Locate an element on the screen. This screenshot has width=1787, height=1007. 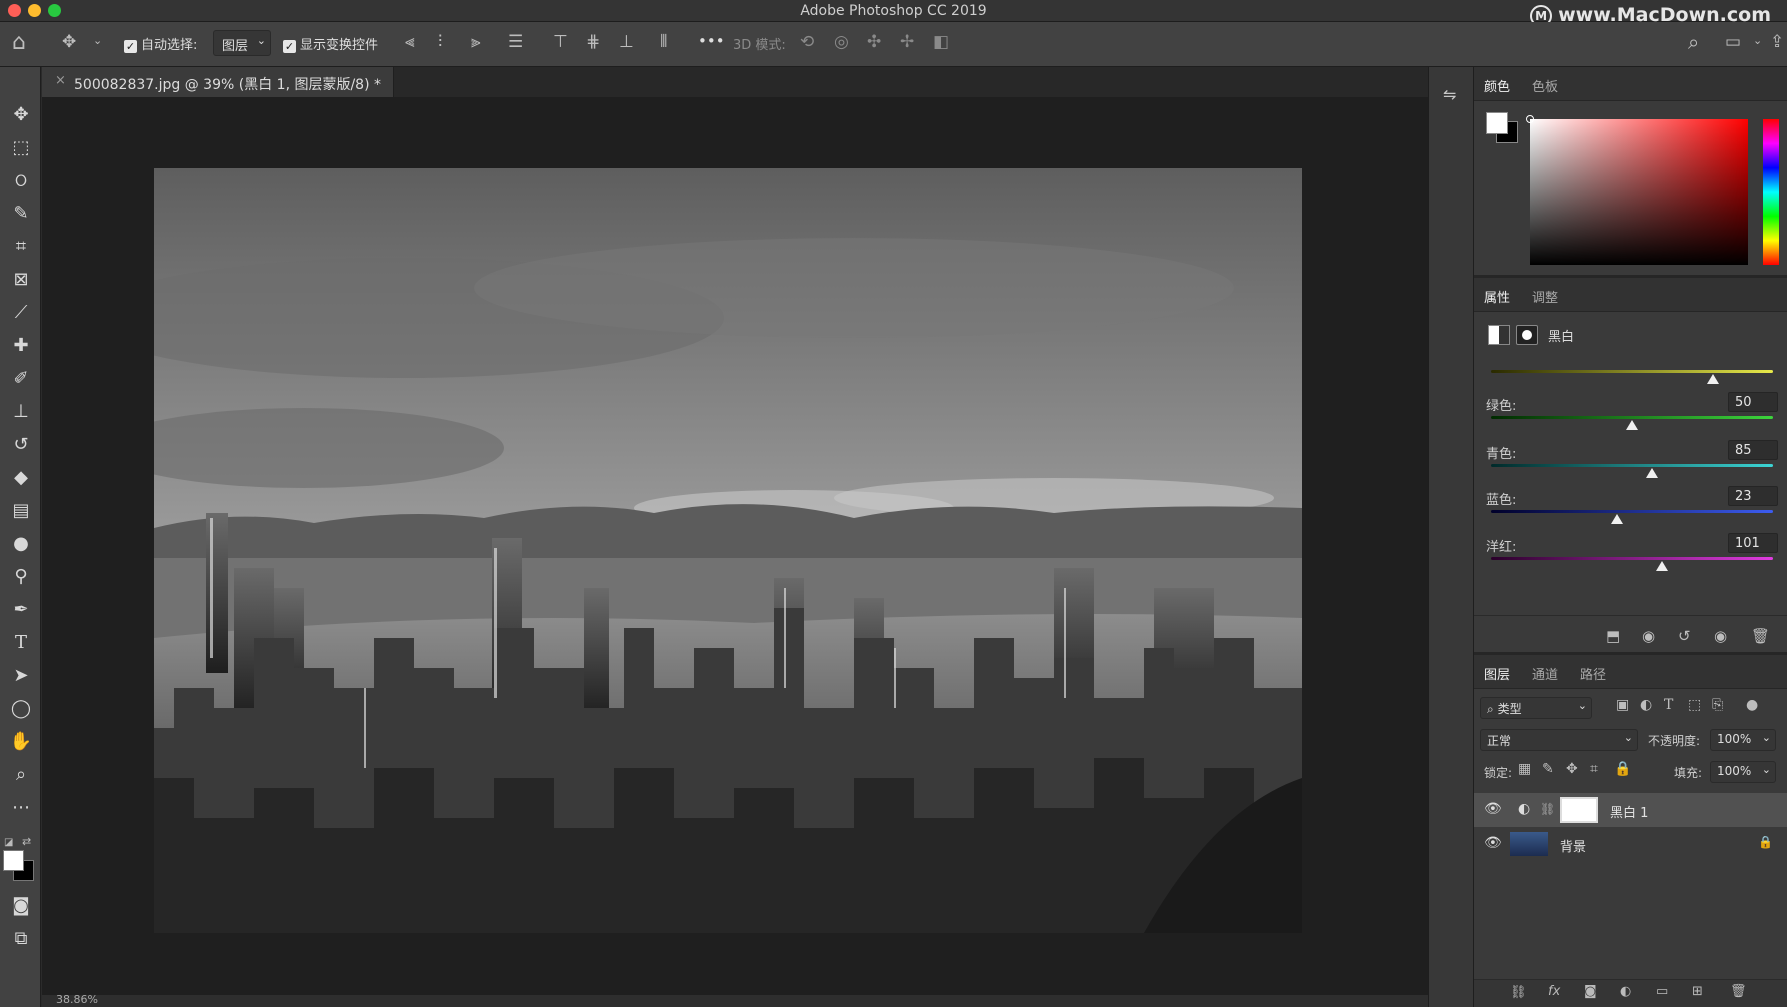
edit-toolbar-icon: ⋯ is located at coordinates (21, 808).